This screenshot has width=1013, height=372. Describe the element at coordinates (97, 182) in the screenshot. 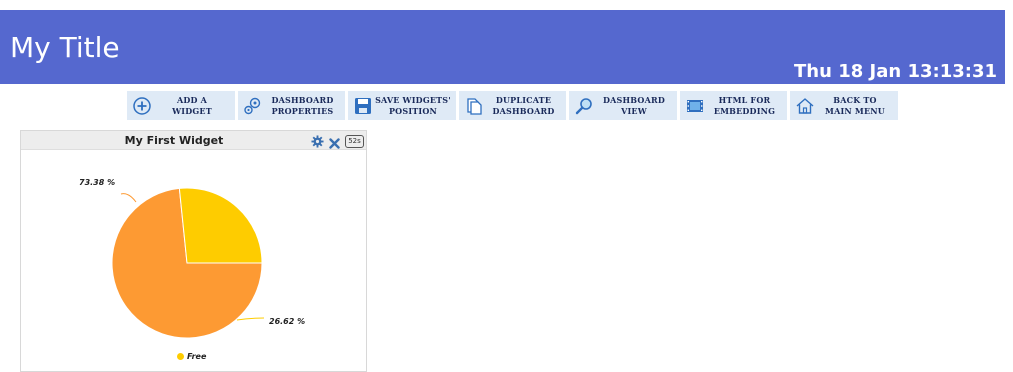

I see `pie-data-label-0: 73.38 %` at that location.